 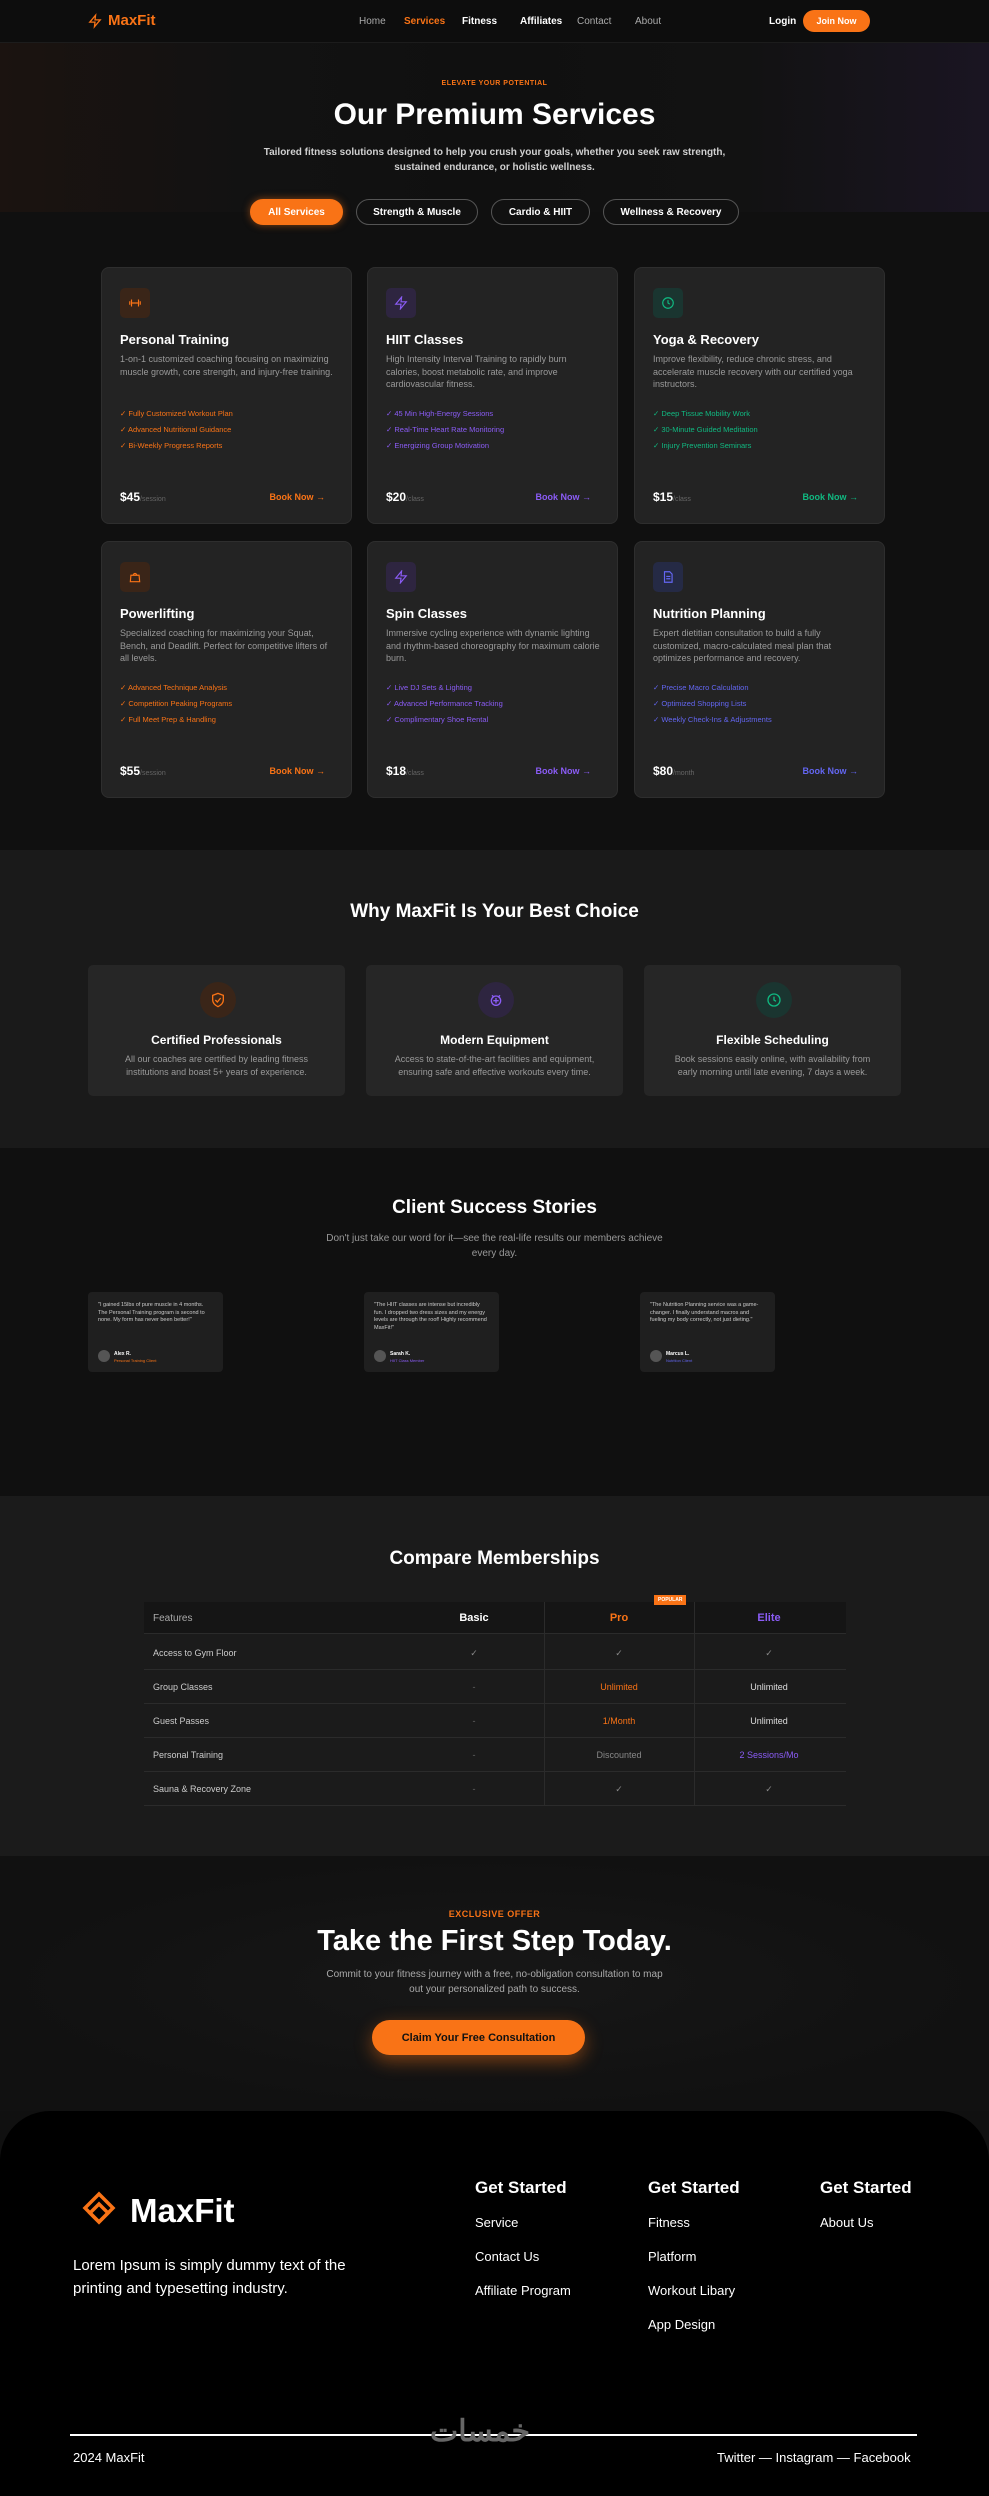 I want to click on nav-link-affiliates: Affiliates, so click(x=541, y=21).